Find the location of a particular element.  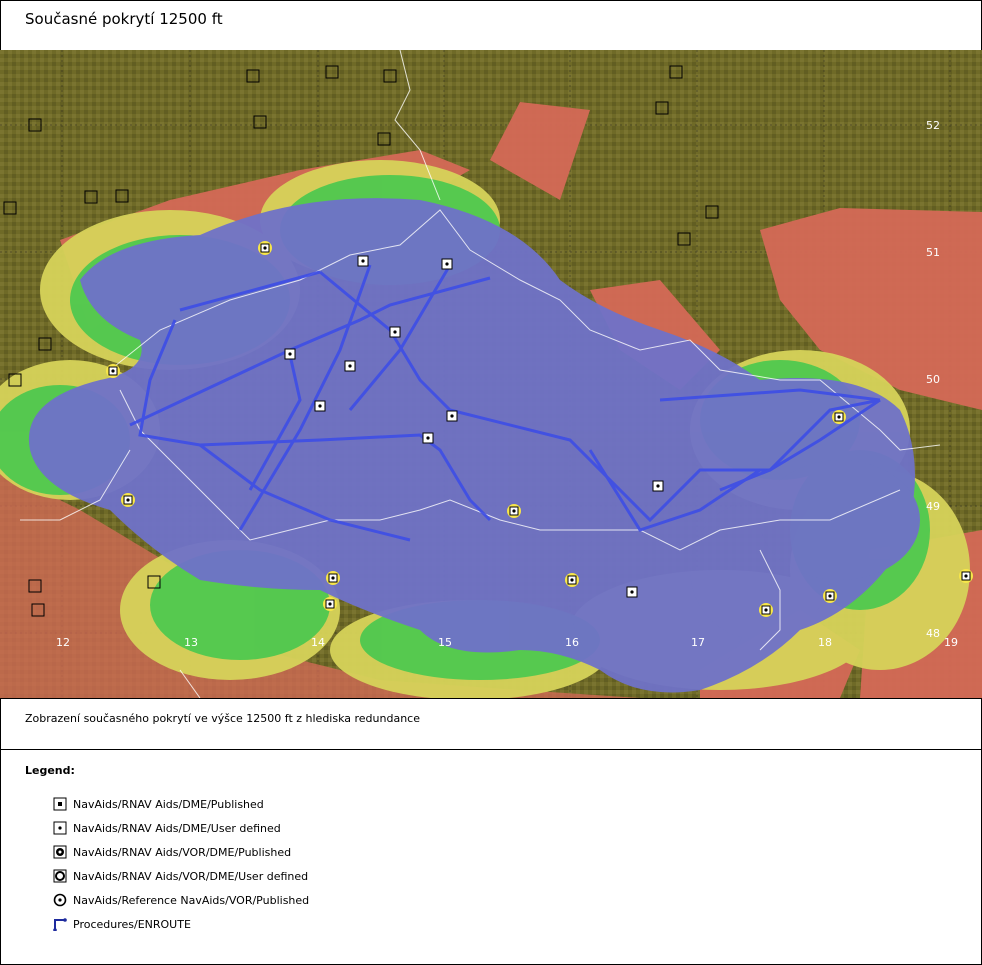

vor-dme-user-defined-icon is located at coordinates (60, 876).